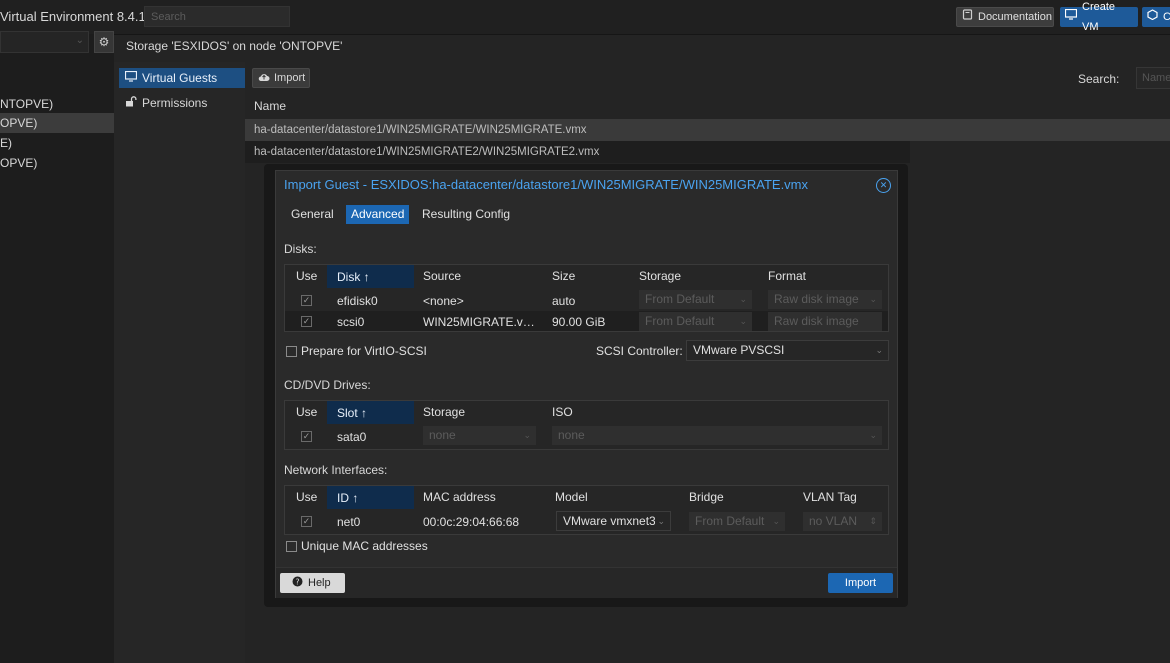 Image resolution: width=1170 pixels, height=663 pixels. What do you see at coordinates (319, 583) in the screenshot?
I see `help-label: Help` at bounding box center [319, 583].